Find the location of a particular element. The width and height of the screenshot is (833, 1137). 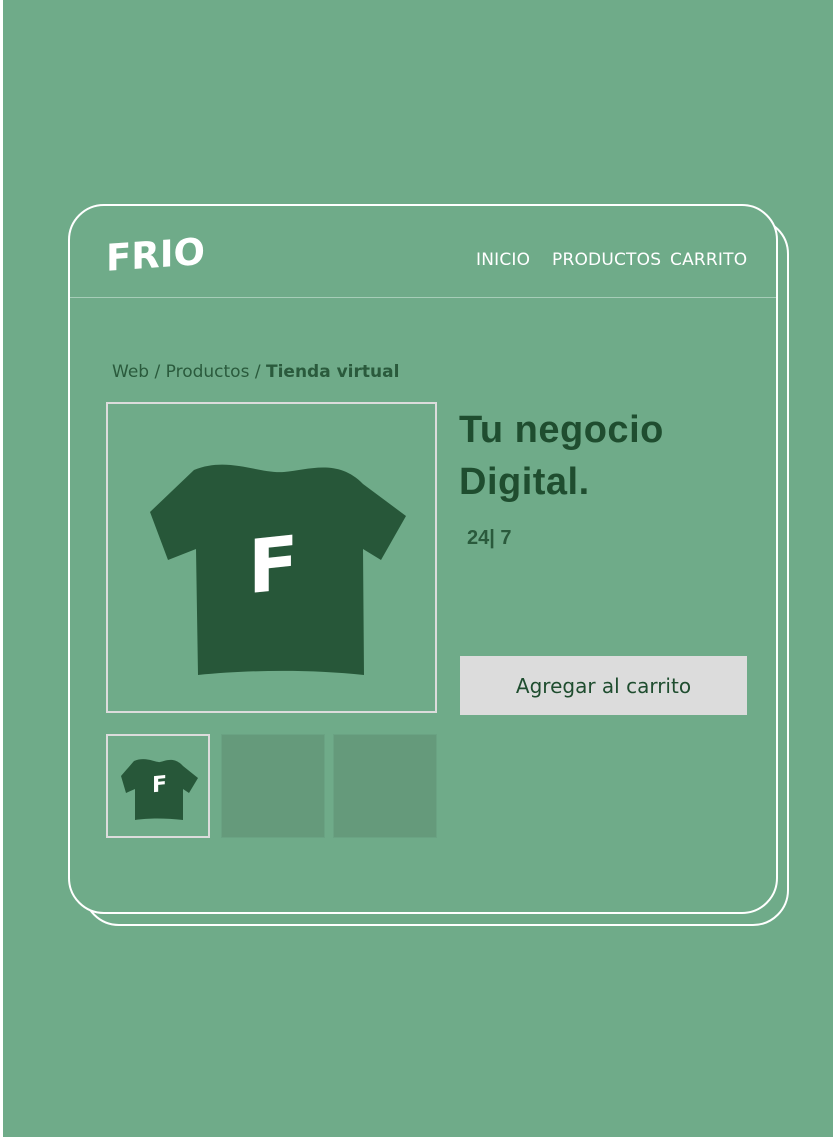

nav-productos: PRODUCTOS is located at coordinates (606, 260).